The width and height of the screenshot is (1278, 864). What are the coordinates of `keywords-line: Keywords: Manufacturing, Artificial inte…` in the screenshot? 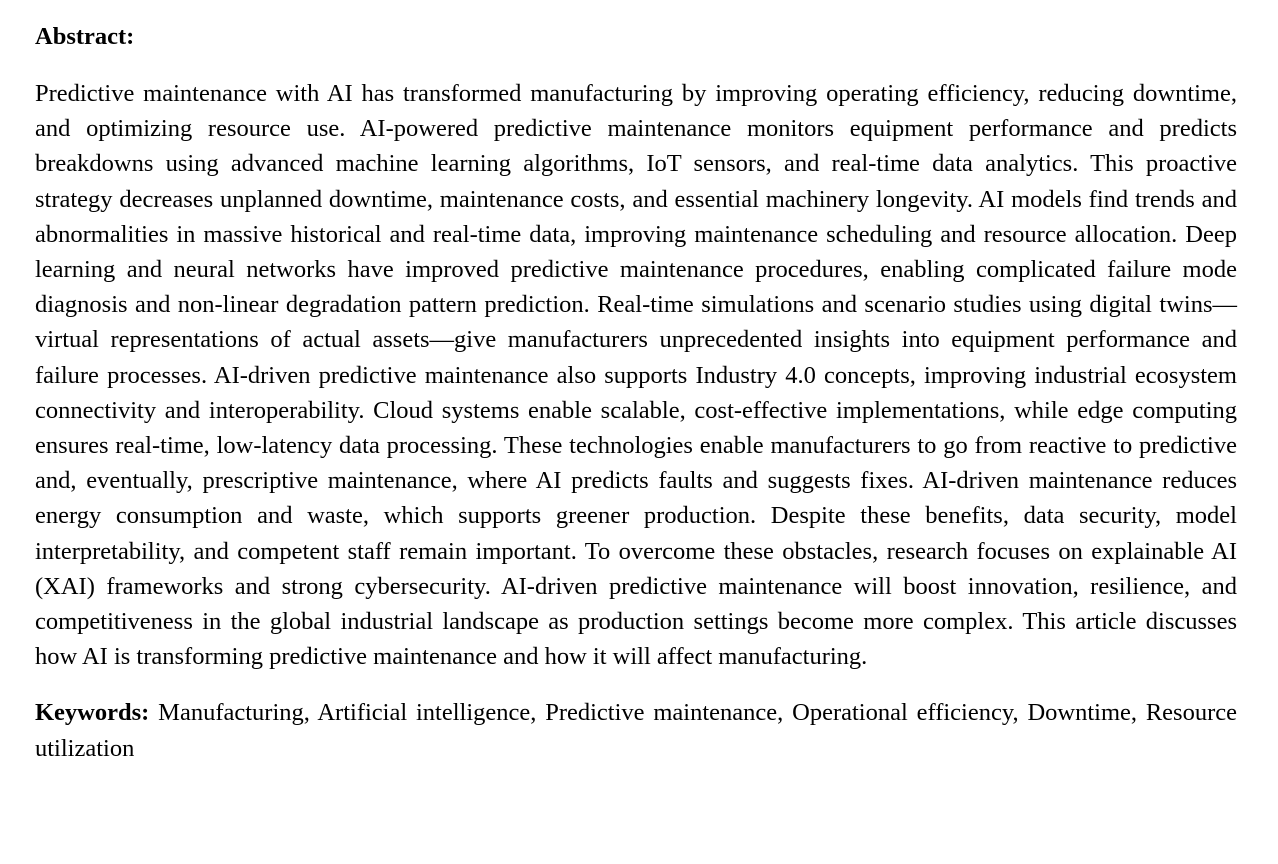 It's located at (636, 730).